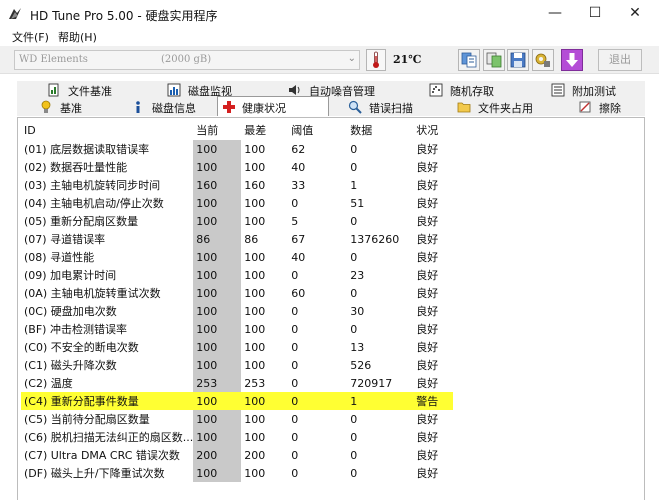  Describe the element at coordinates (92, 185) in the screenshot. I see `cell-attribute-id: (03) 主轴电机旋转同步时间` at that location.